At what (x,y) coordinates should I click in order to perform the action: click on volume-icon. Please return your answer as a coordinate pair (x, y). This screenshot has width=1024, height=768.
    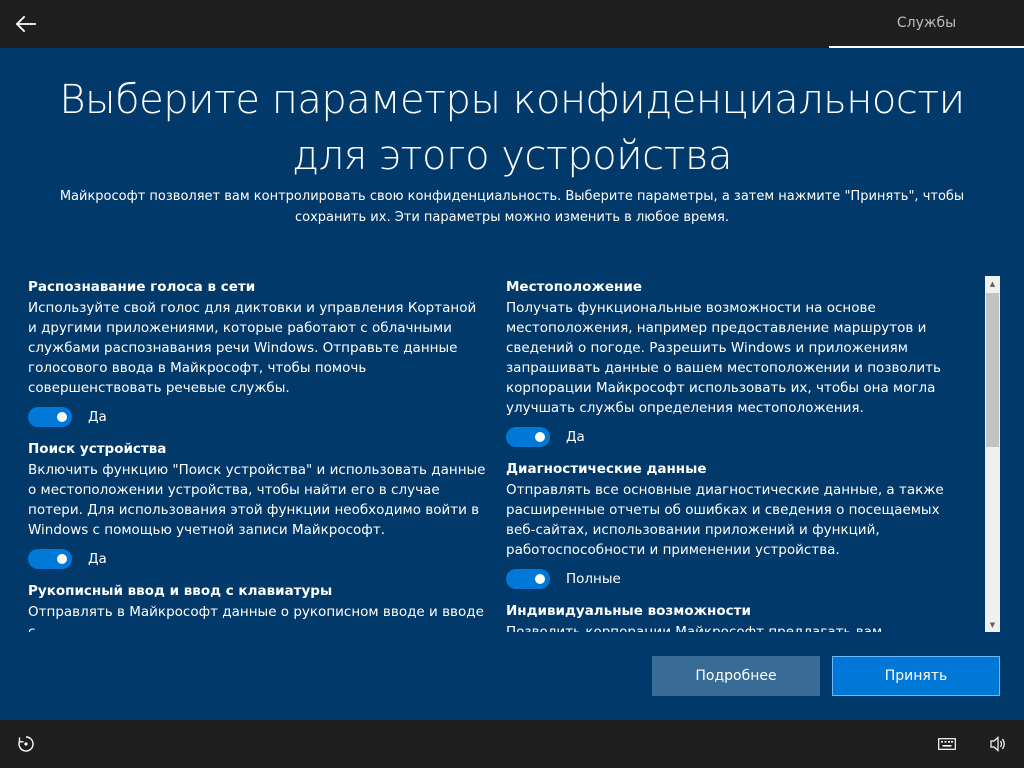
    Looking at the image, I should click on (997, 744).